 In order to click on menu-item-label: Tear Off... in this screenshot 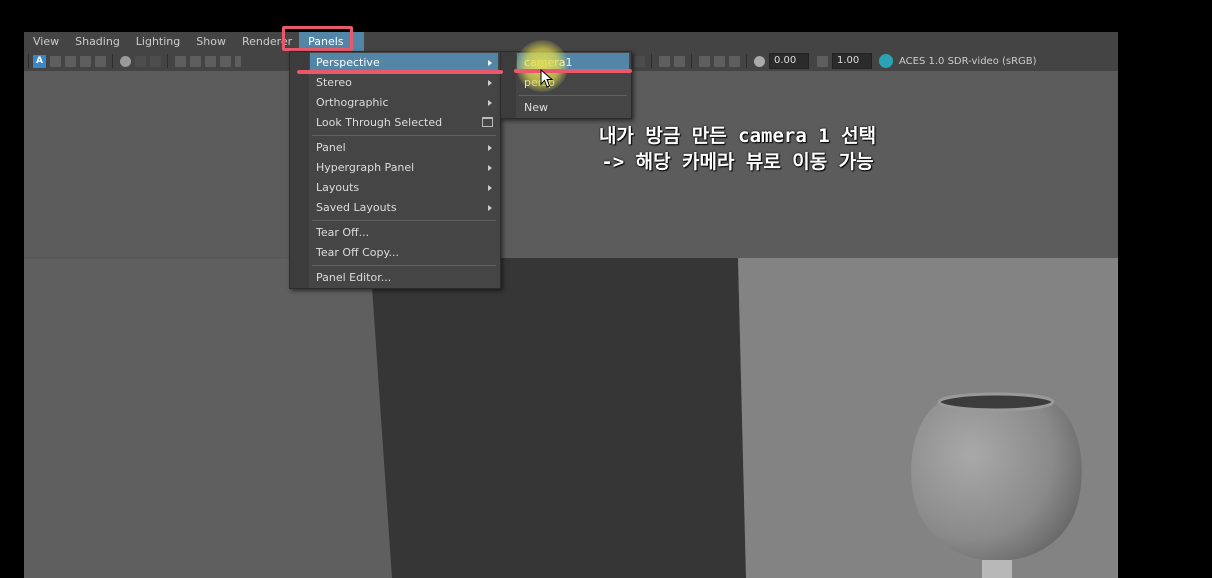, I will do `click(343, 232)`.